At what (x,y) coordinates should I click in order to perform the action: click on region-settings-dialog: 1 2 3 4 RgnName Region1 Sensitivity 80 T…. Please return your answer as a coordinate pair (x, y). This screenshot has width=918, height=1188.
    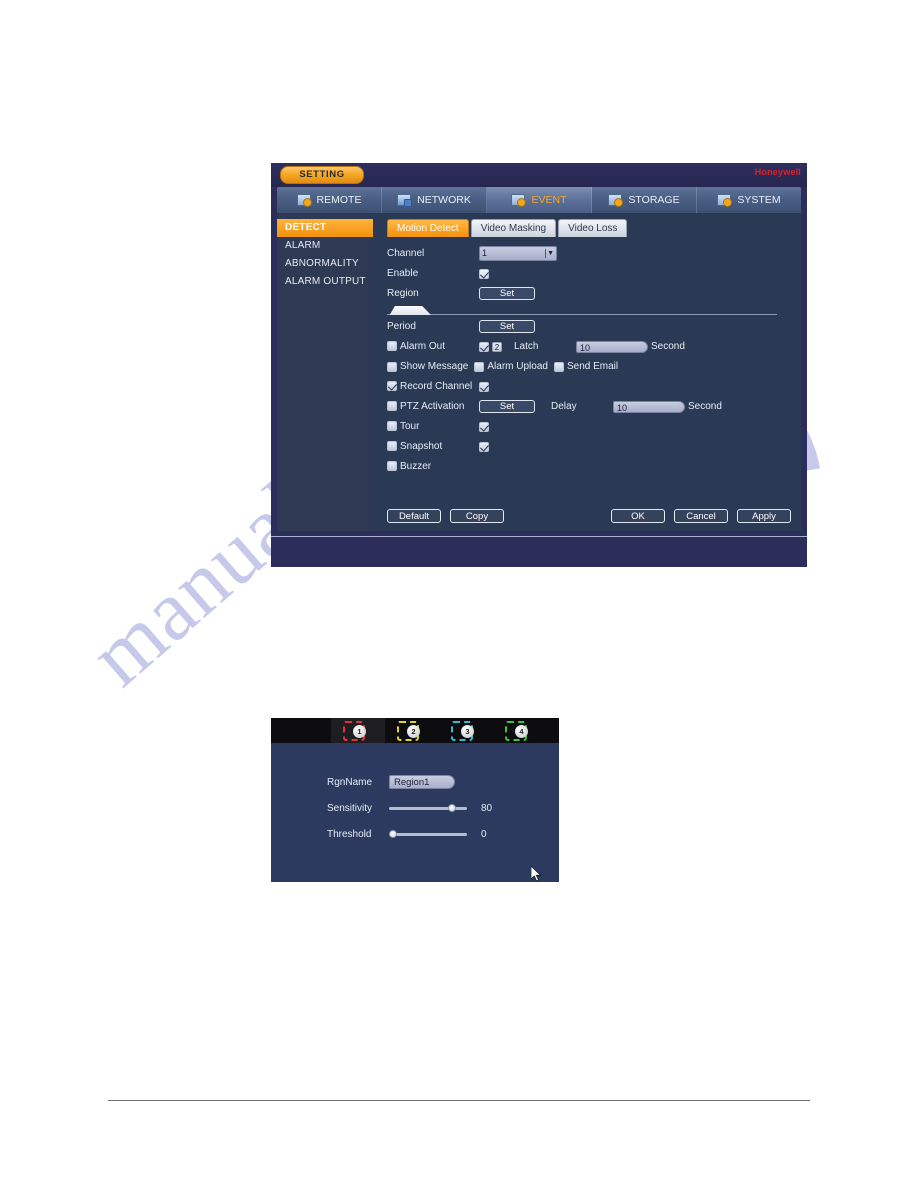
    Looking at the image, I should click on (415, 800).